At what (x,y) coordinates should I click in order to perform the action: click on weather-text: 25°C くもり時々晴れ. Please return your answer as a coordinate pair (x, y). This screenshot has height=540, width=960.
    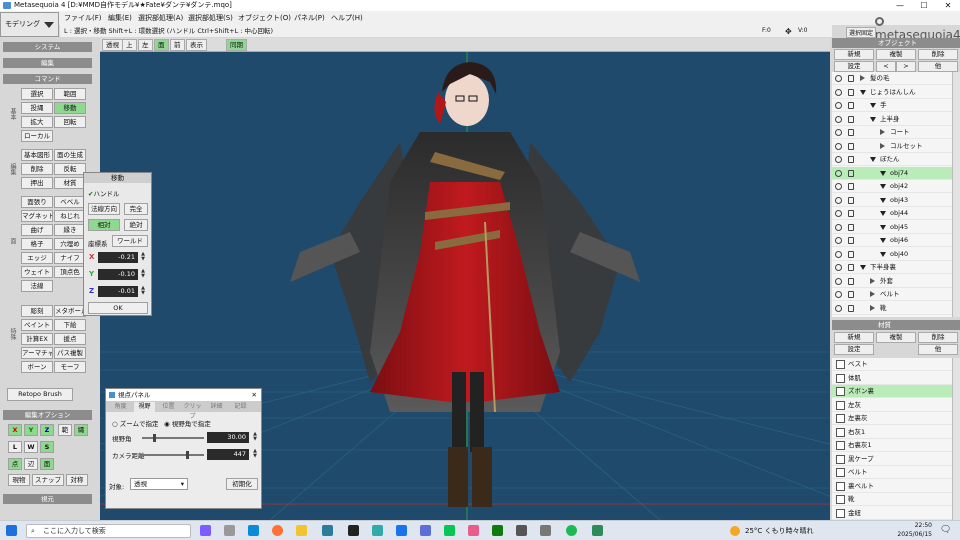
    Looking at the image, I should click on (779, 531).